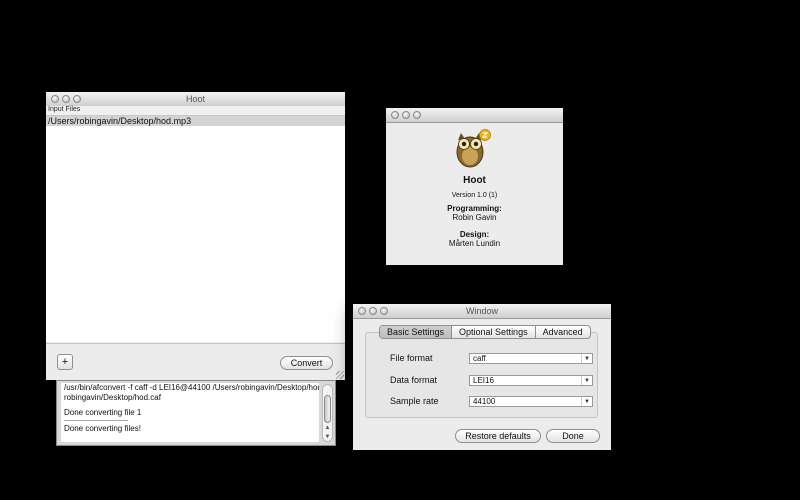 The height and width of the screenshot is (500, 800). What do you see at coordinates (416, 332) in the screenshot?
I see `tab-basic-settings: Basic Settings` at bounding box center [416, 332].